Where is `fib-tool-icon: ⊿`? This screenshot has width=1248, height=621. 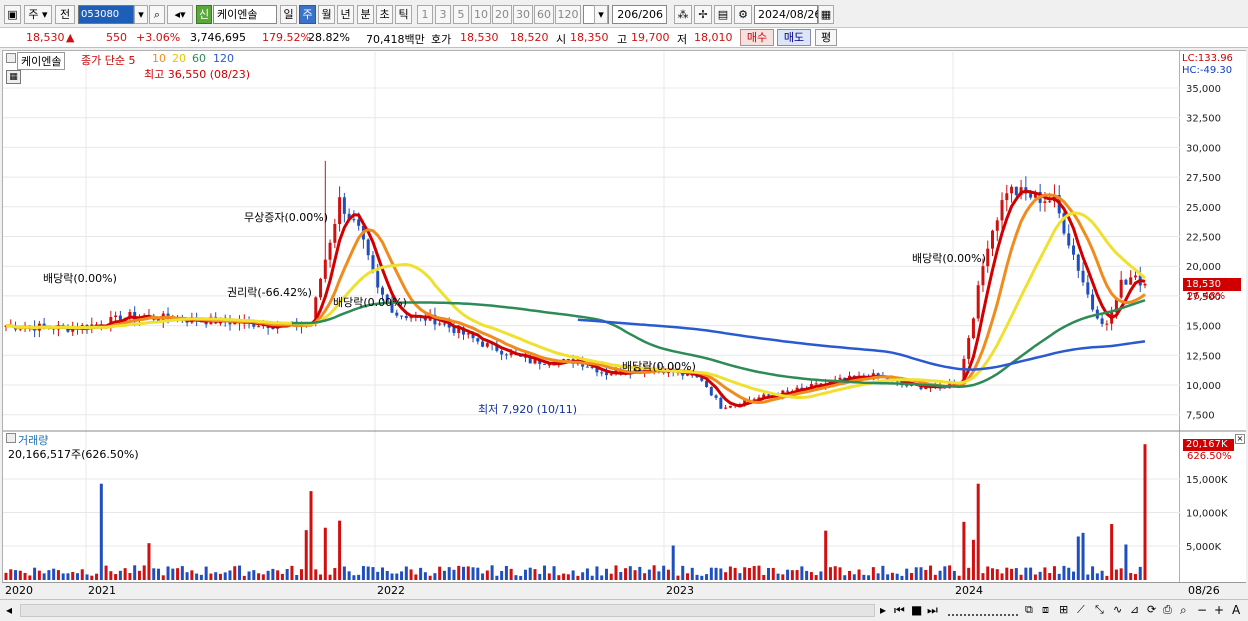
fib-tool-icon: ⊿ is located at coordinates (1134, 609).